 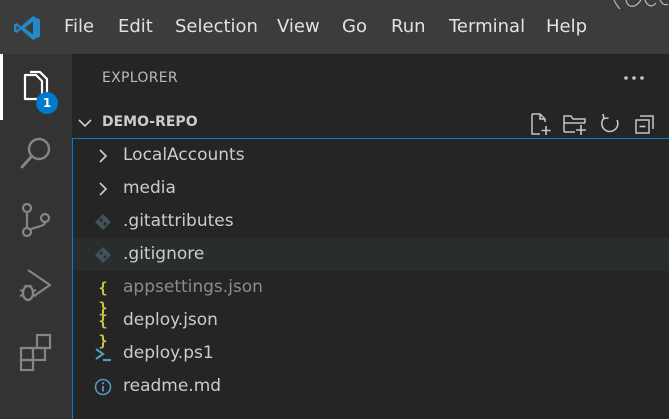 I want to click on tree-item-label: LocalAccounts, so click(x=184, y=155).